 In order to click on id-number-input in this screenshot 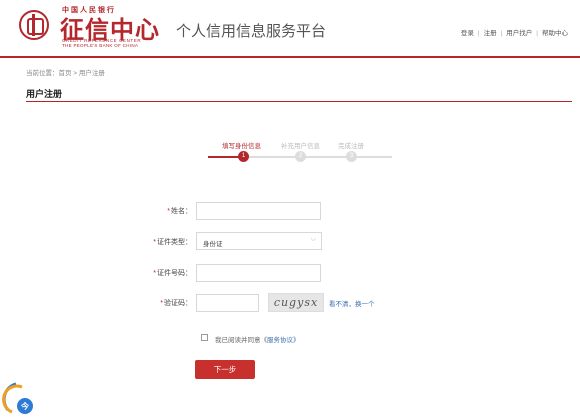, I will do `click(258, 273)`.